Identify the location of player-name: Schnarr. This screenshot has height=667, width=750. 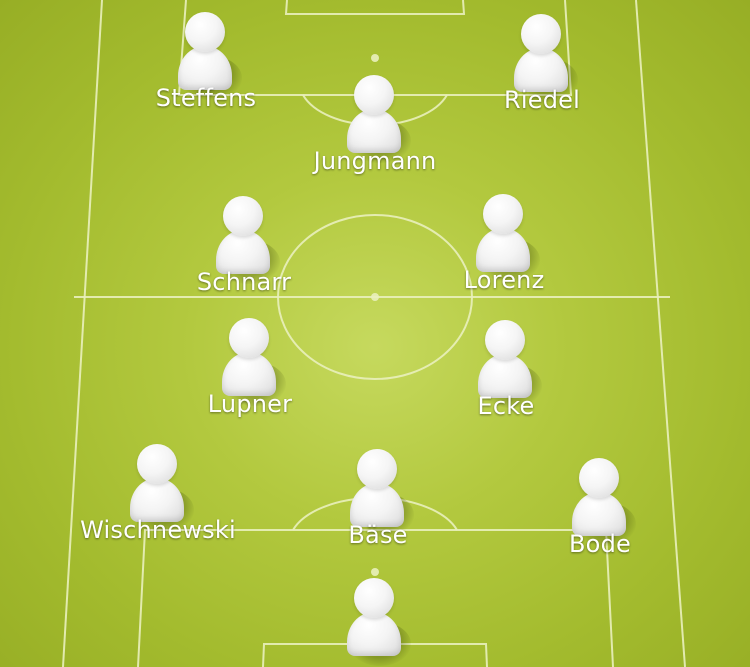
(244, 282).